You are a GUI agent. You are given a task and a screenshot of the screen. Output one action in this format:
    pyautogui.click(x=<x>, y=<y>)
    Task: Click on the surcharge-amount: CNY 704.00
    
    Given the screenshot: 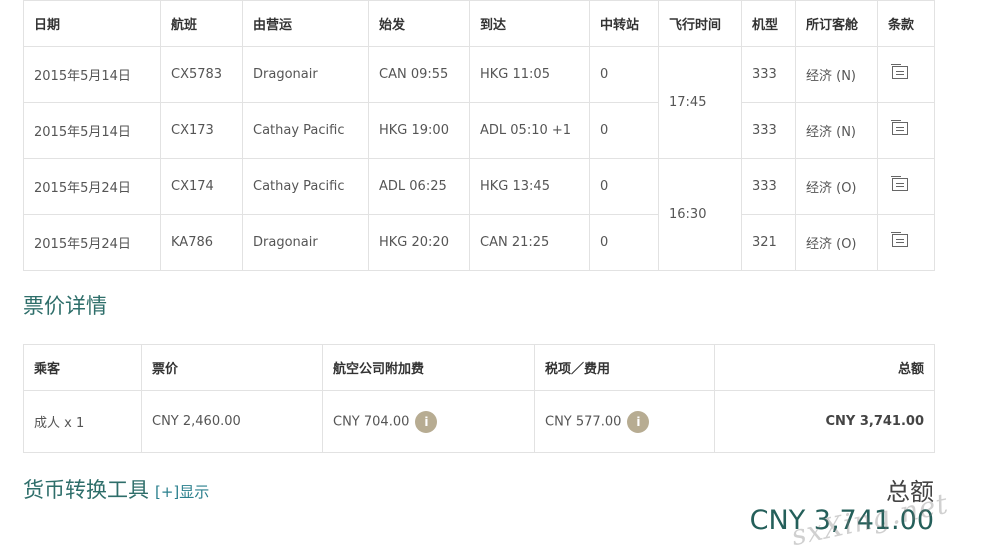 What is the action you would take?
    pyautogui.click(x=371, y=421)
    